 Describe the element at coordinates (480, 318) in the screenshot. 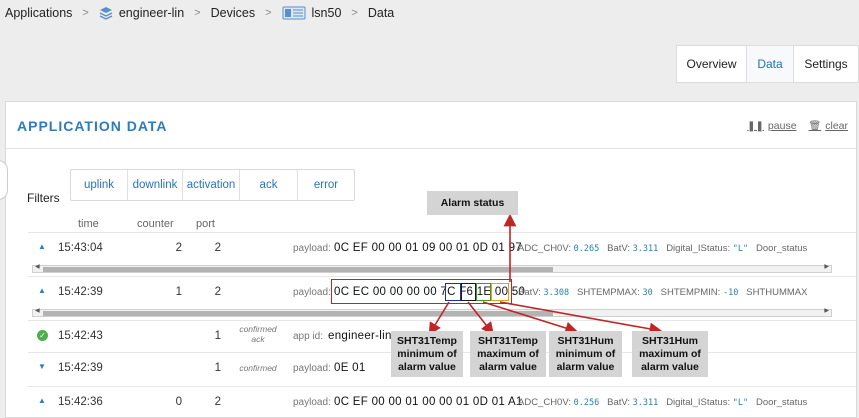

I see `arrow-temp-max` at that location.